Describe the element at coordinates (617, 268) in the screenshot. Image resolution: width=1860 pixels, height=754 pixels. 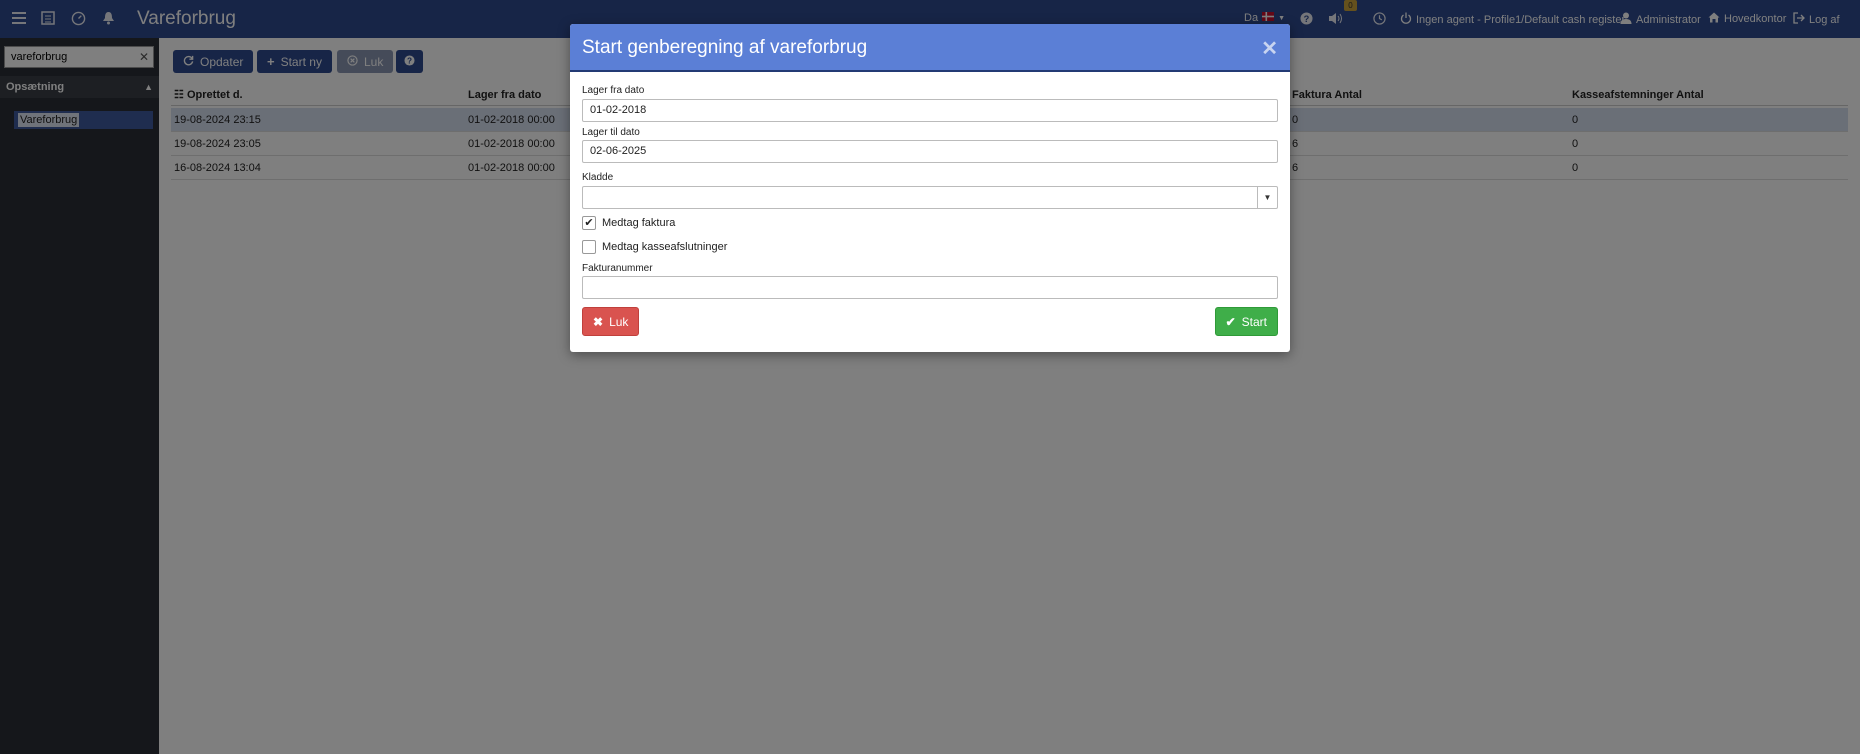
I see `invoice-number-label: Fakturanummer` at that location.